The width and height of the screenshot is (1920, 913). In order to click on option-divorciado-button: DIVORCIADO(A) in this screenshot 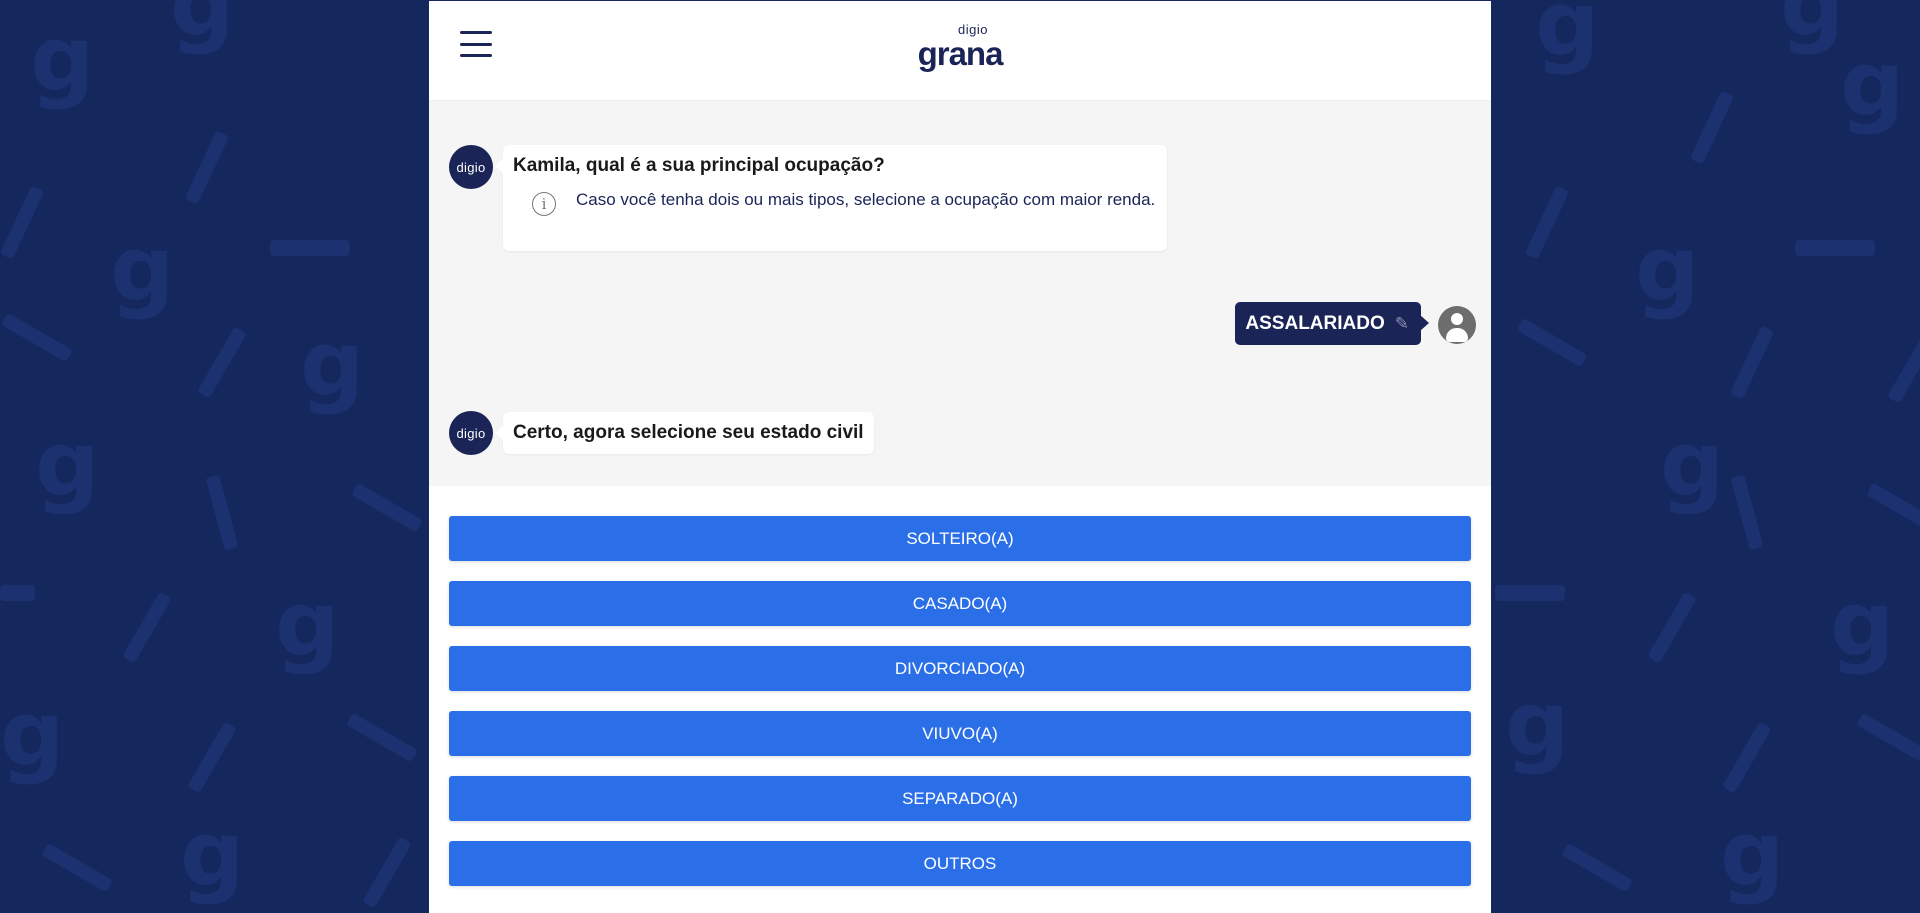, I will do `click(960, 668)`.